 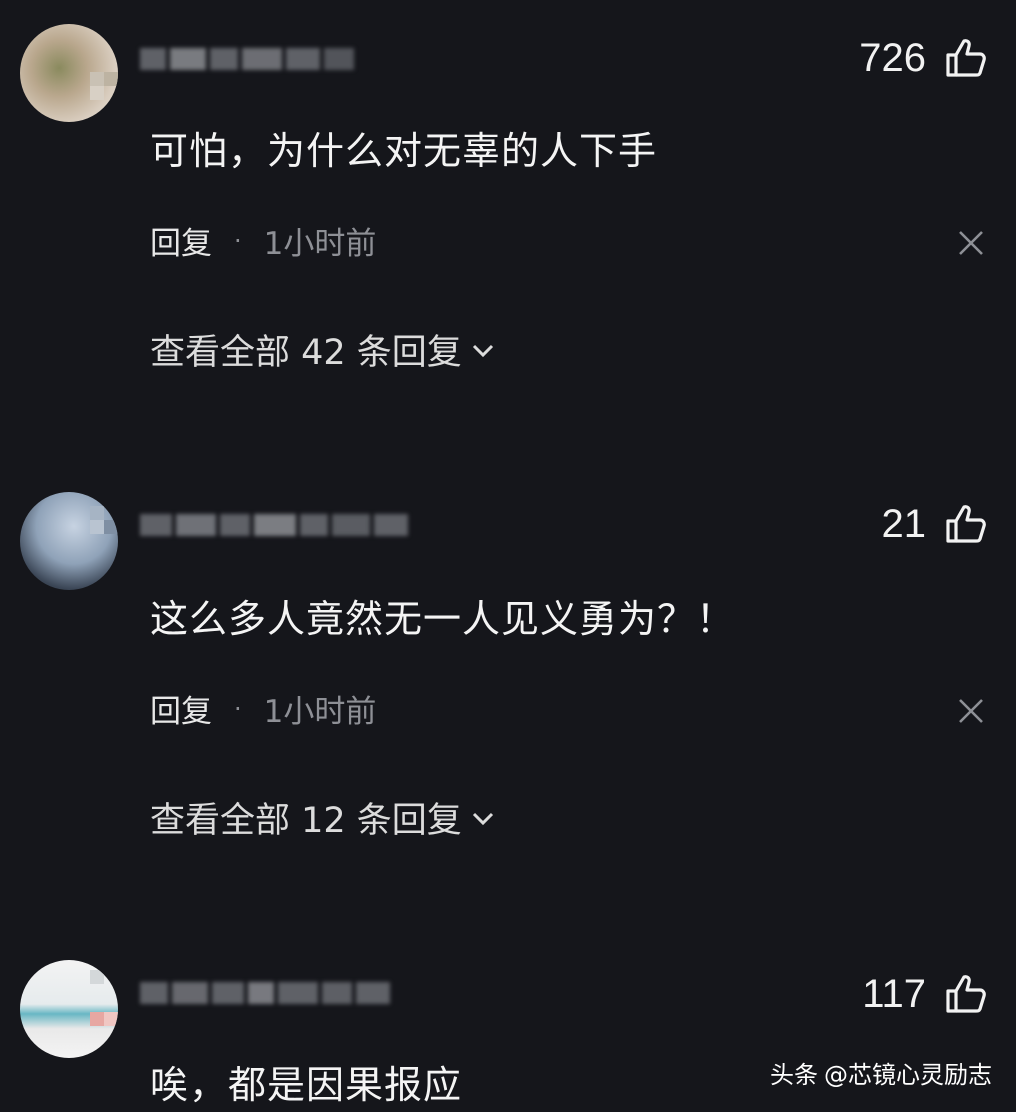 I want to click on view-replies-button: 查看全部 42 条回复, so click(x=323, y=349).